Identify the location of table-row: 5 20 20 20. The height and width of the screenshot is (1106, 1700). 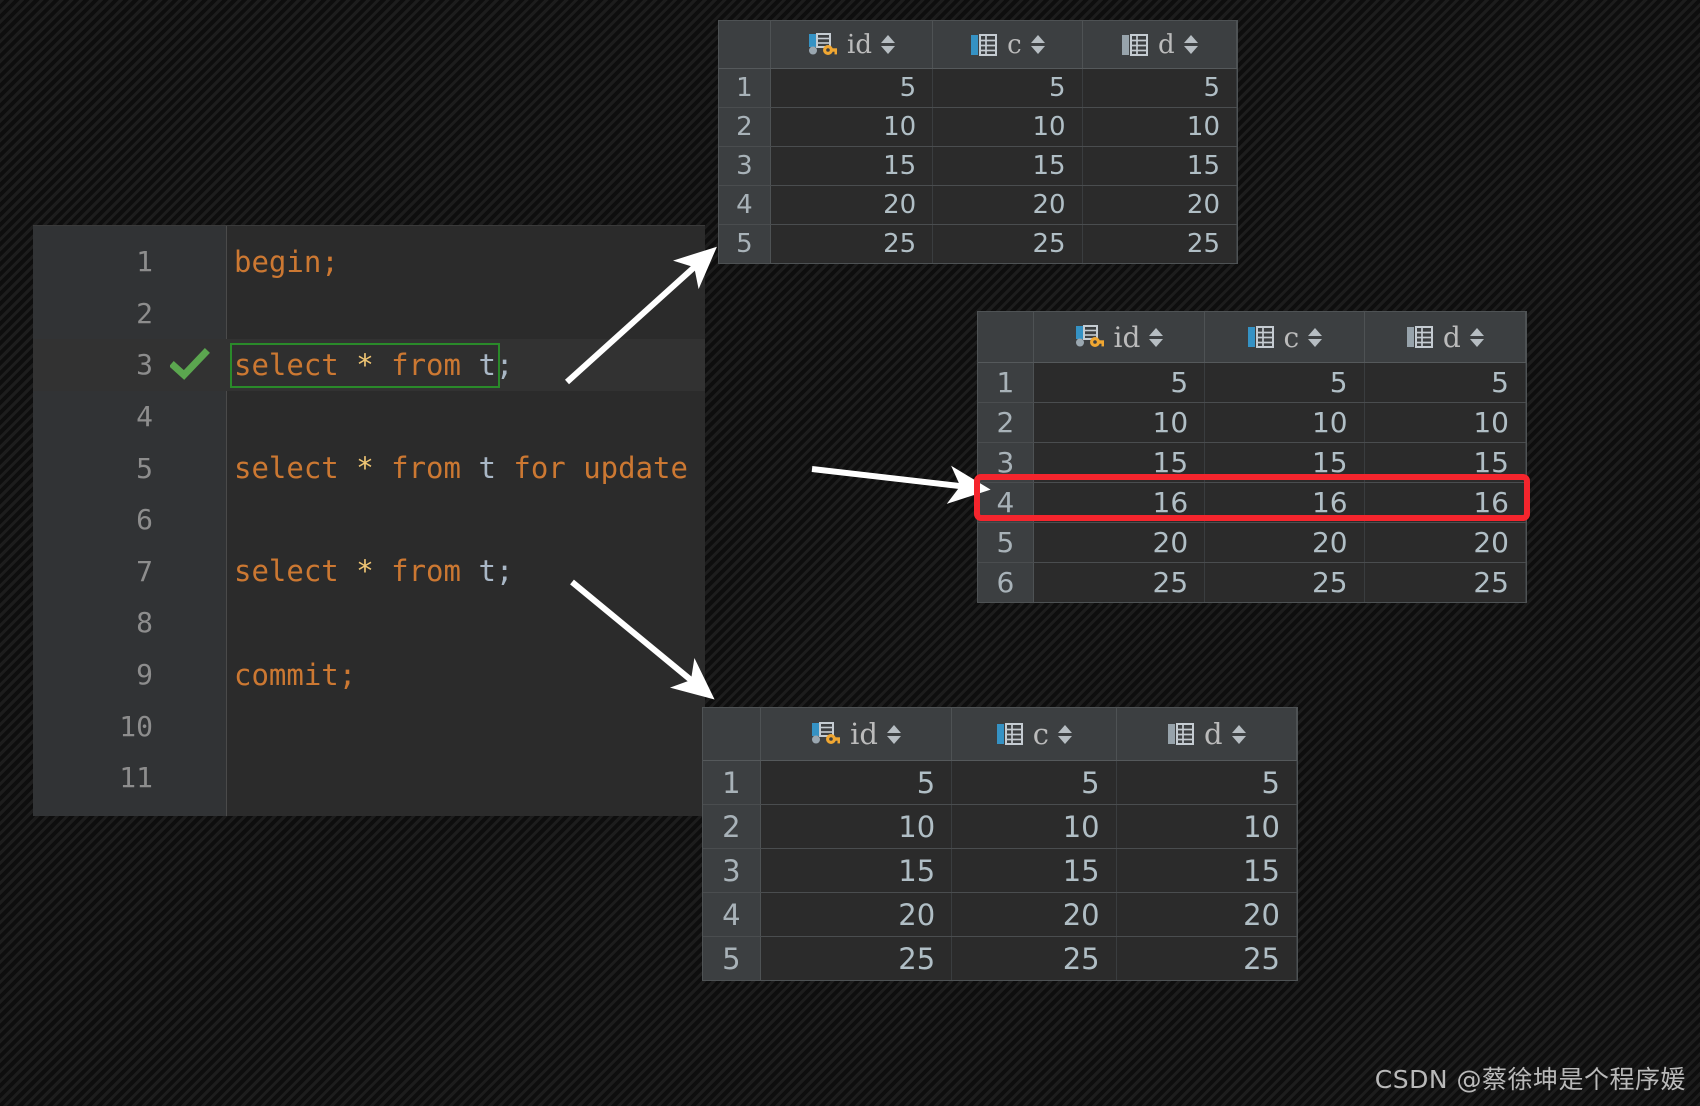
(1252, 543).